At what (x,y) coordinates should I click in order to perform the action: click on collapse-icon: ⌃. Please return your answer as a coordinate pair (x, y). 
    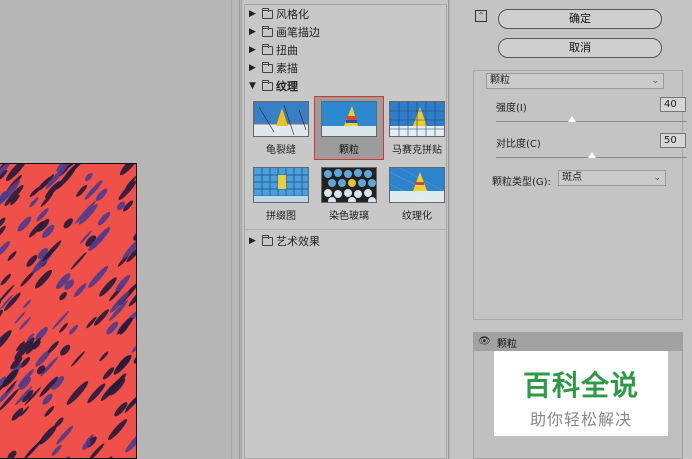
    Looking at the image, I should click on (481, 16).